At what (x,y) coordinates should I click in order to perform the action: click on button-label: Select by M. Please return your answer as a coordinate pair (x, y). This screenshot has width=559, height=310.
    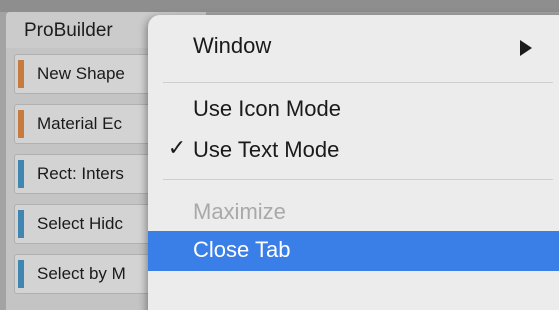
    Looking at the image, I should click on (81, 273).